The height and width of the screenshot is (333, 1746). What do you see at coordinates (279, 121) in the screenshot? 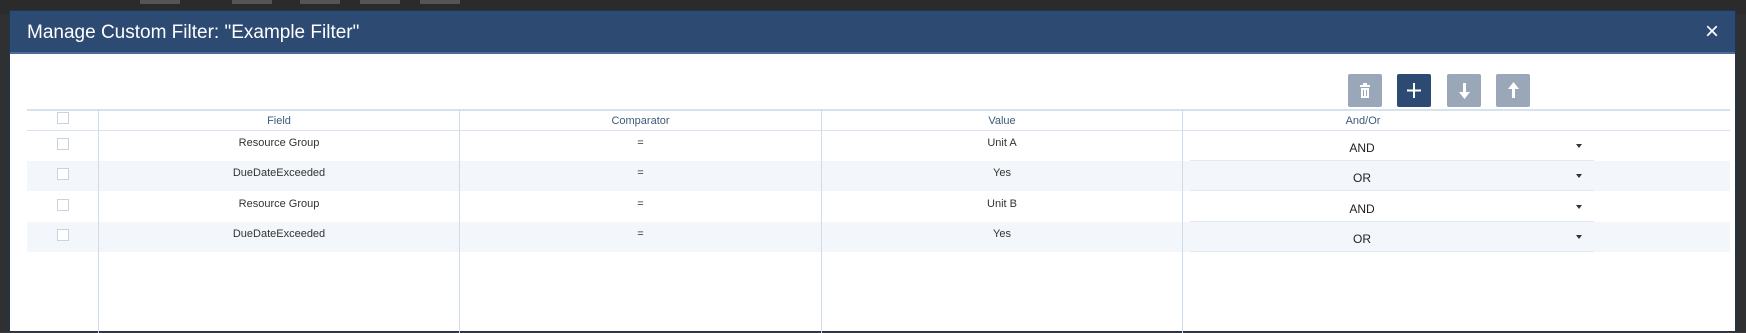
I see `column-header-field: Field` at bounding box center [279, 121].